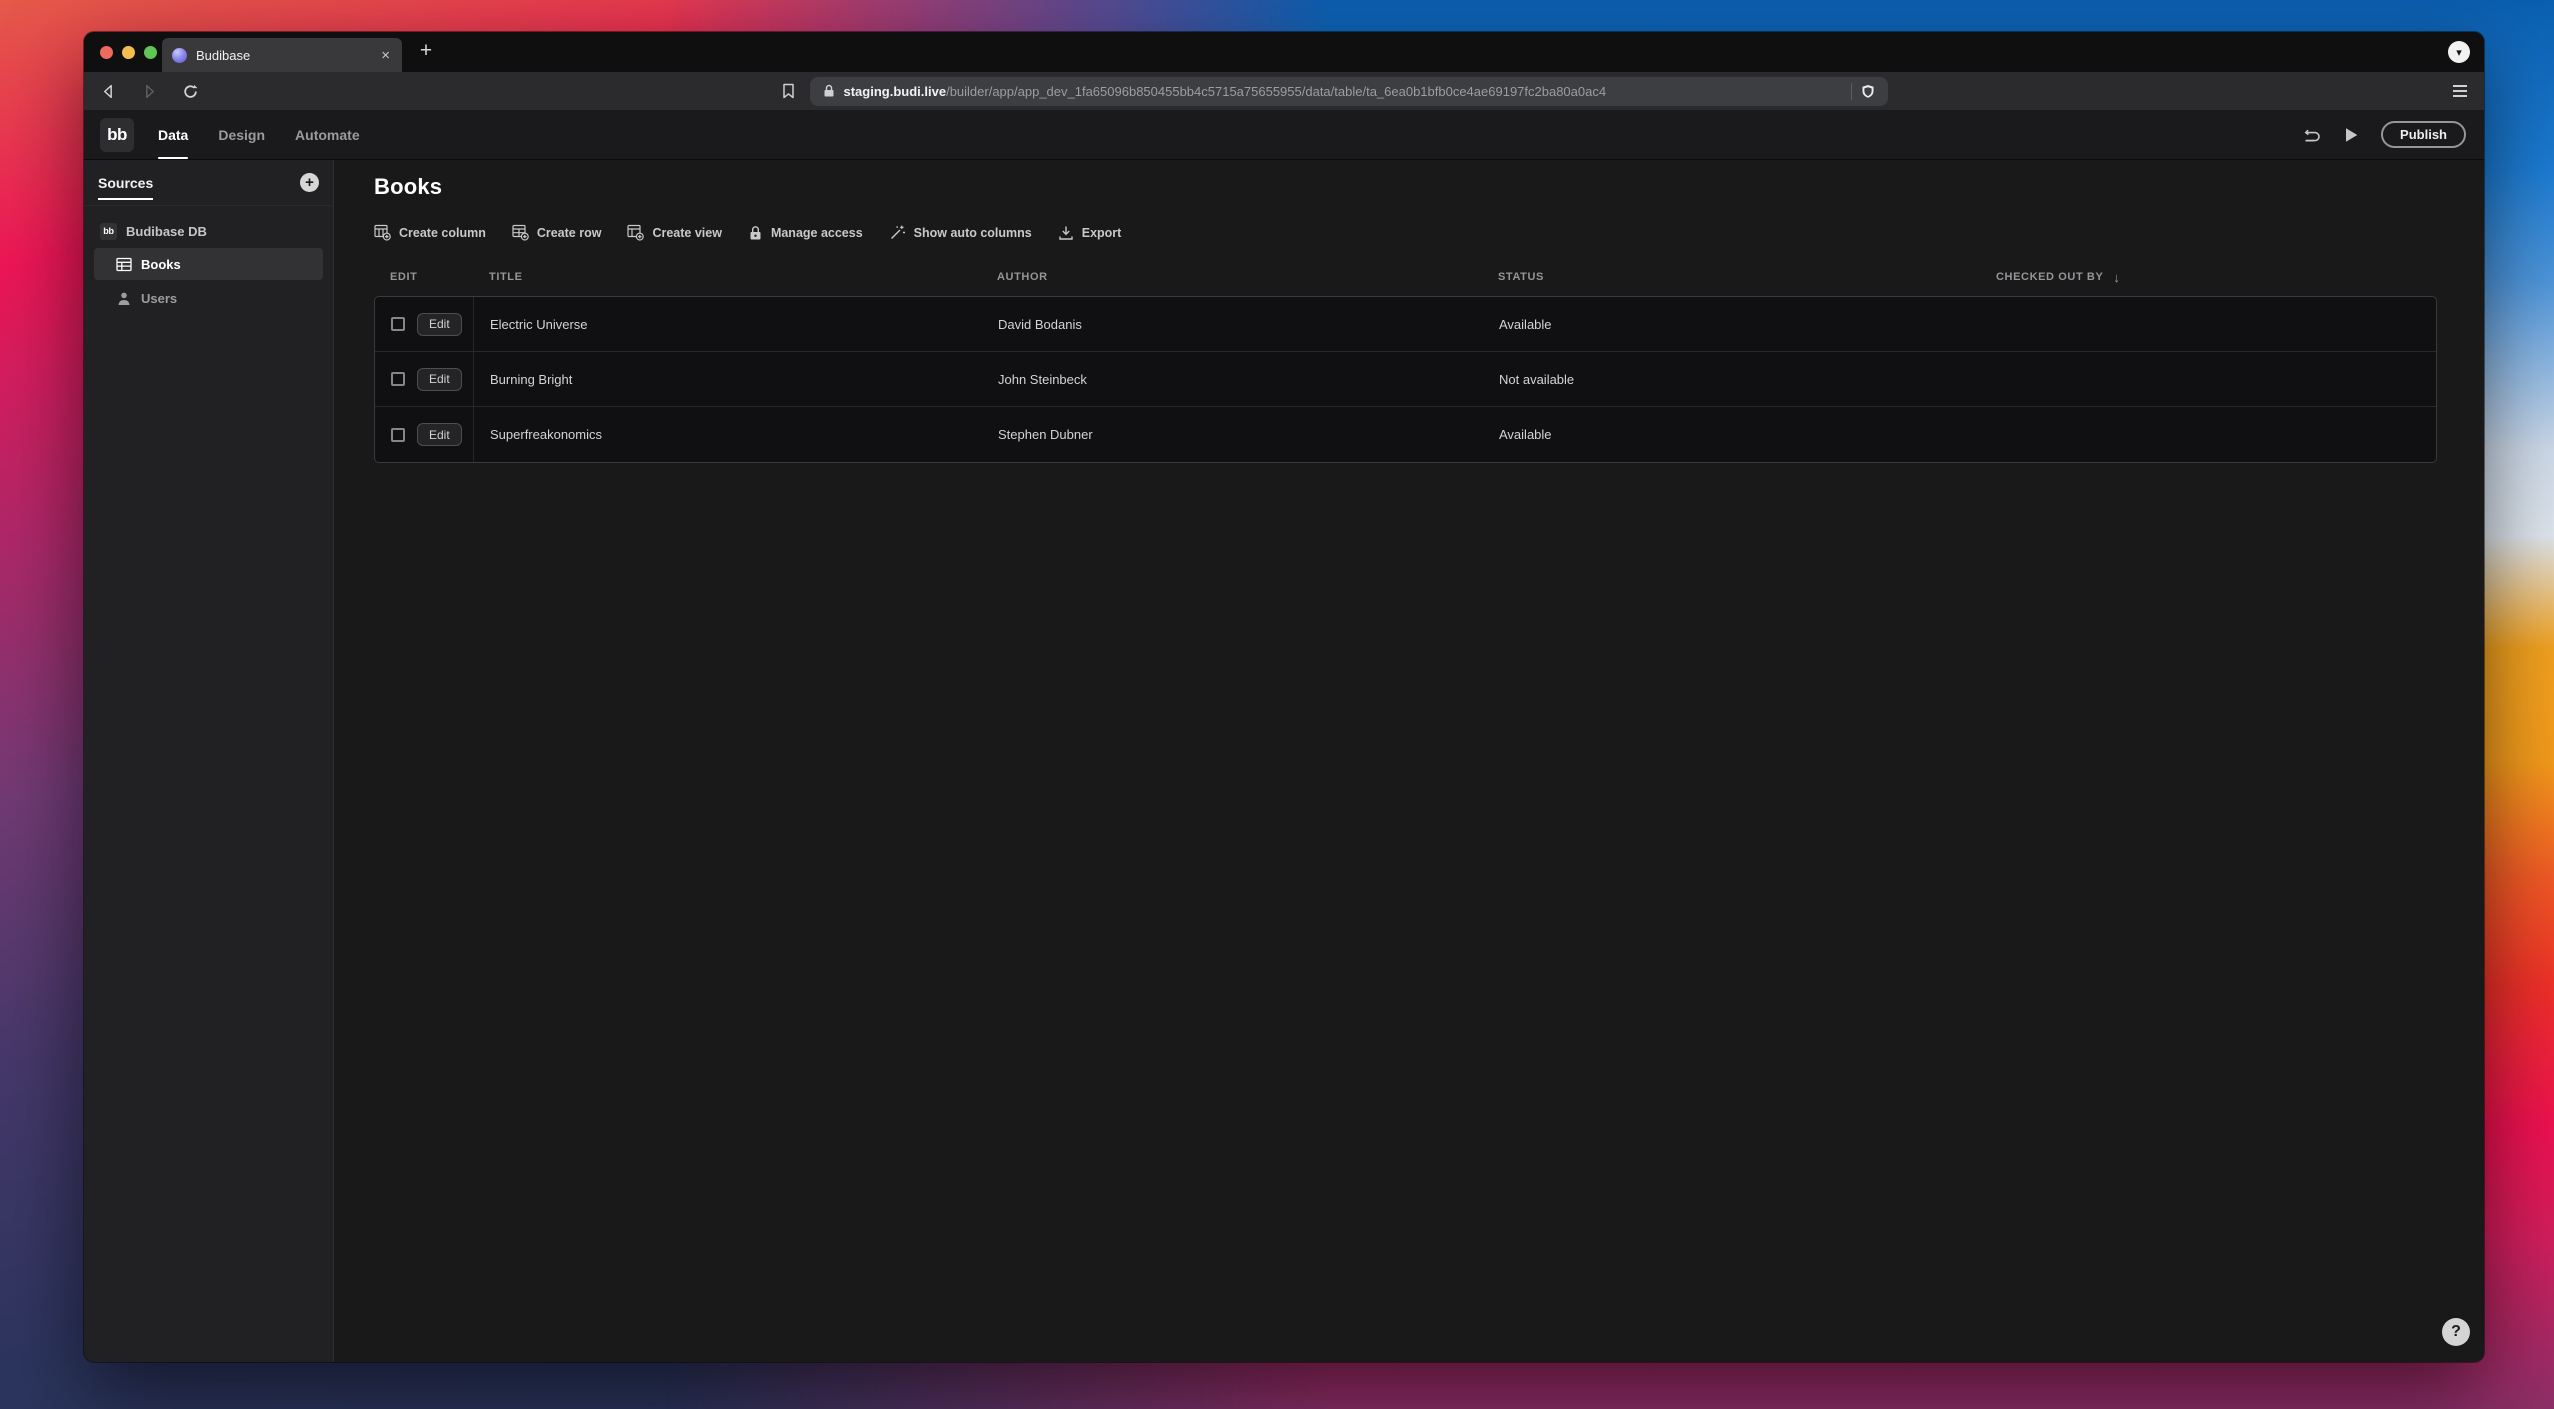  Describe the element at coordinates (1066, 233) in the screenshot. I see `download-icon` at that location.